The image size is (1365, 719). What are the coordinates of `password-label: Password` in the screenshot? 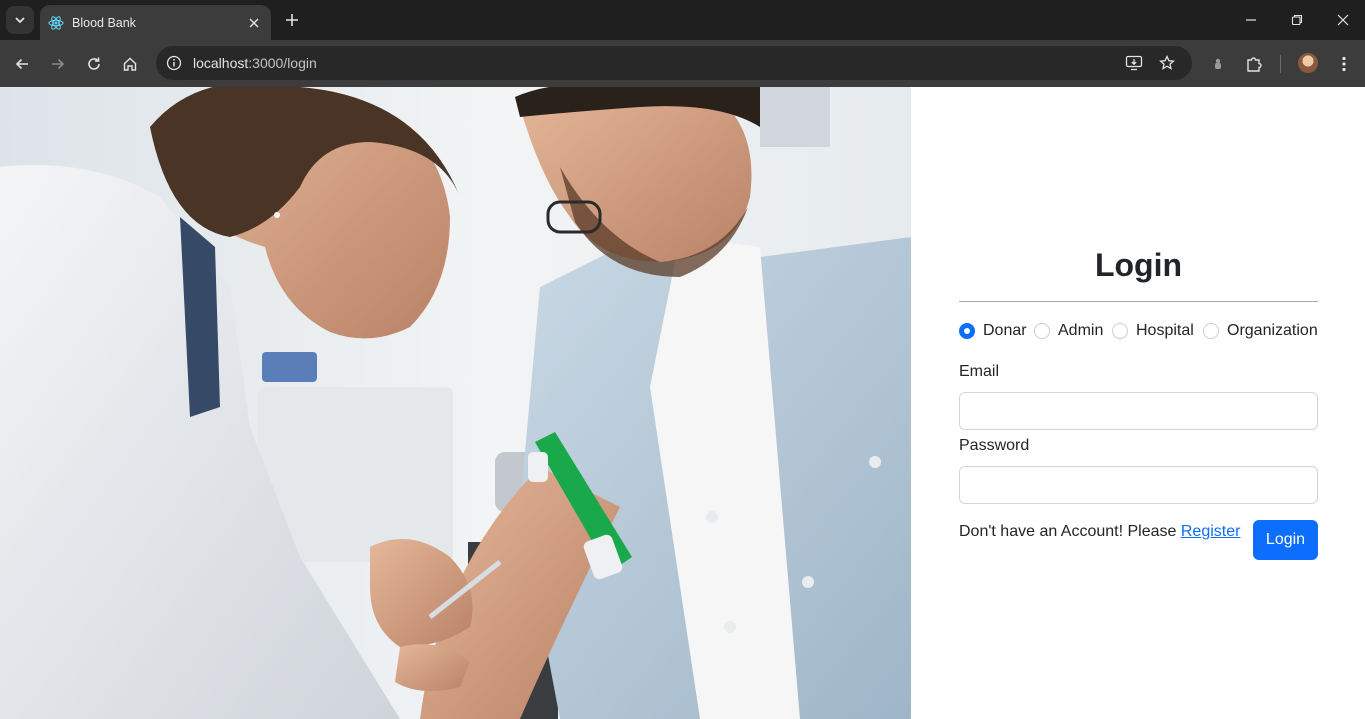 It's located at (994, 445).